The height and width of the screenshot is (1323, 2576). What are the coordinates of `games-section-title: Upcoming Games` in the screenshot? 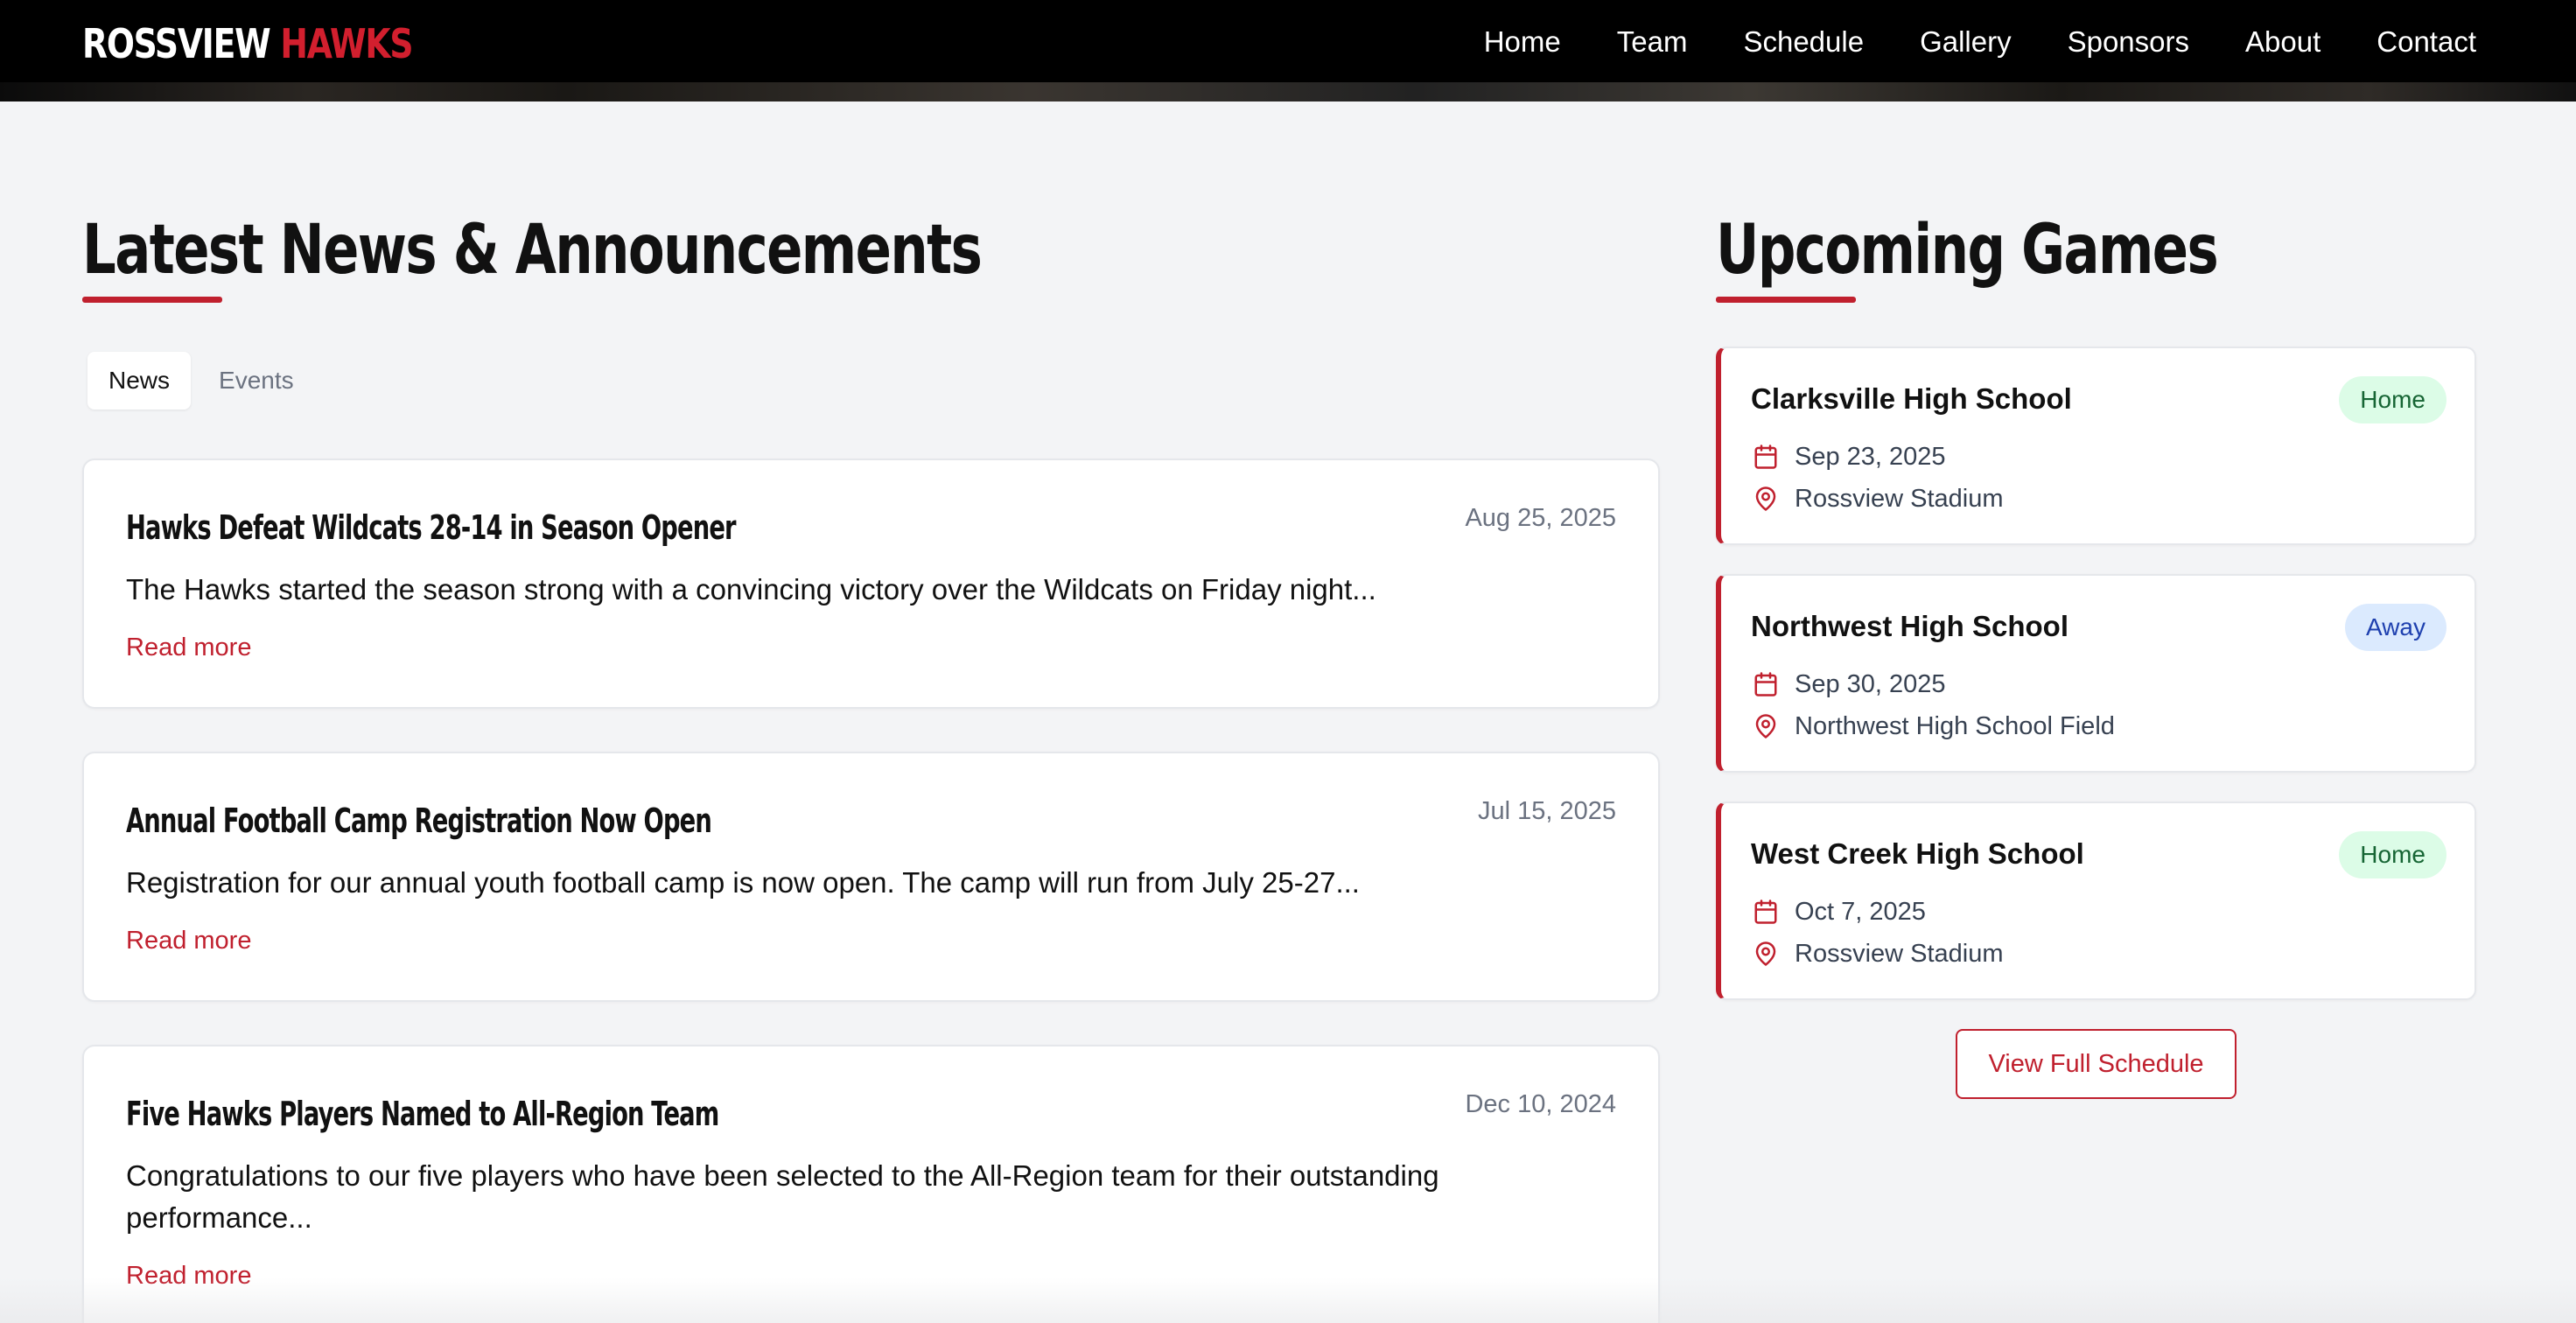 It's located at (1967, 250).